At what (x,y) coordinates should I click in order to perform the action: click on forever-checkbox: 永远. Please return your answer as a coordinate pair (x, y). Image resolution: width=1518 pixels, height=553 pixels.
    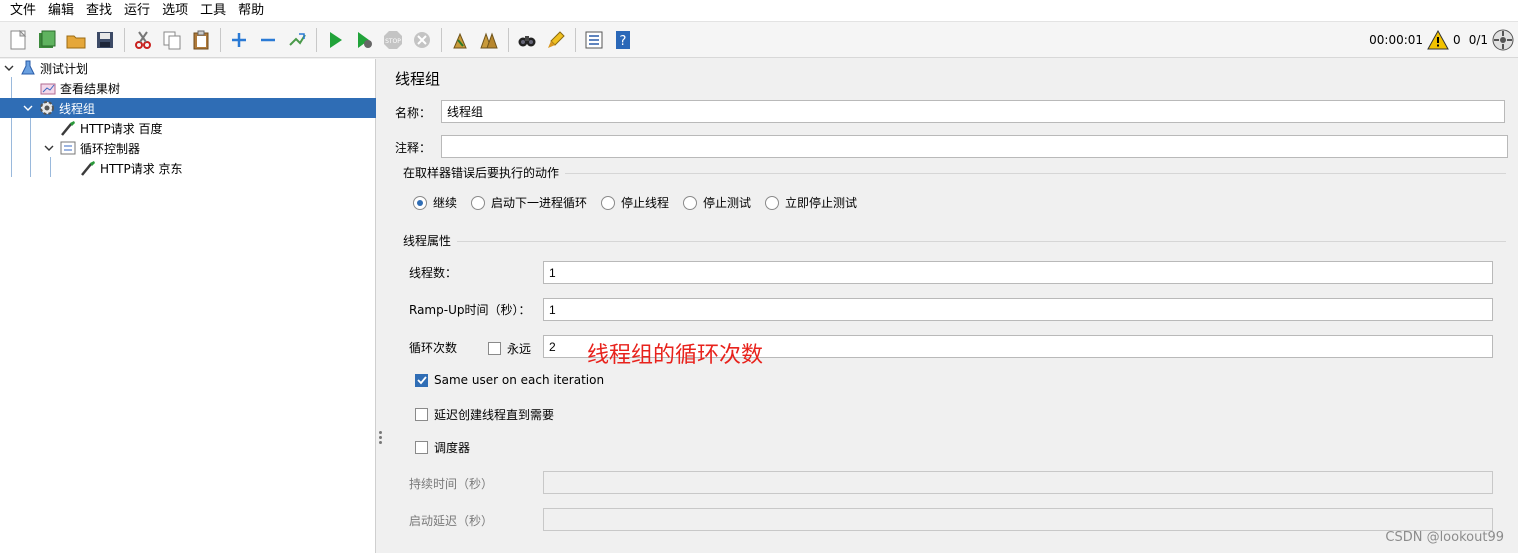
    Looking at the image, I should click on (509, 348).